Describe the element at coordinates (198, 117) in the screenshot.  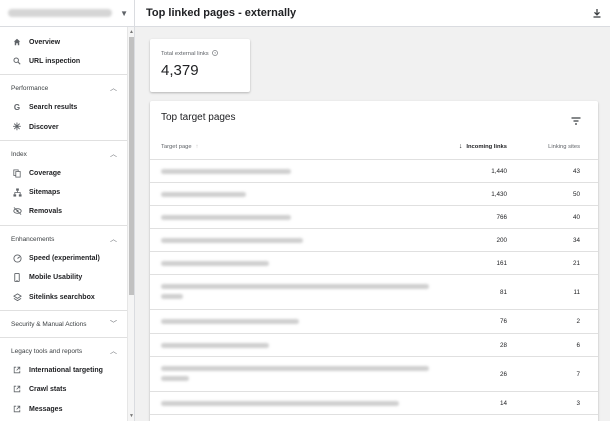
I see `table-title: Top target pages` at that location.